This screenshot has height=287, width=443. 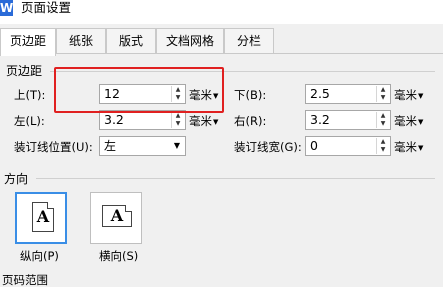 I want to click on portrait-label: 纵向(P), so click(x=39, y=256).